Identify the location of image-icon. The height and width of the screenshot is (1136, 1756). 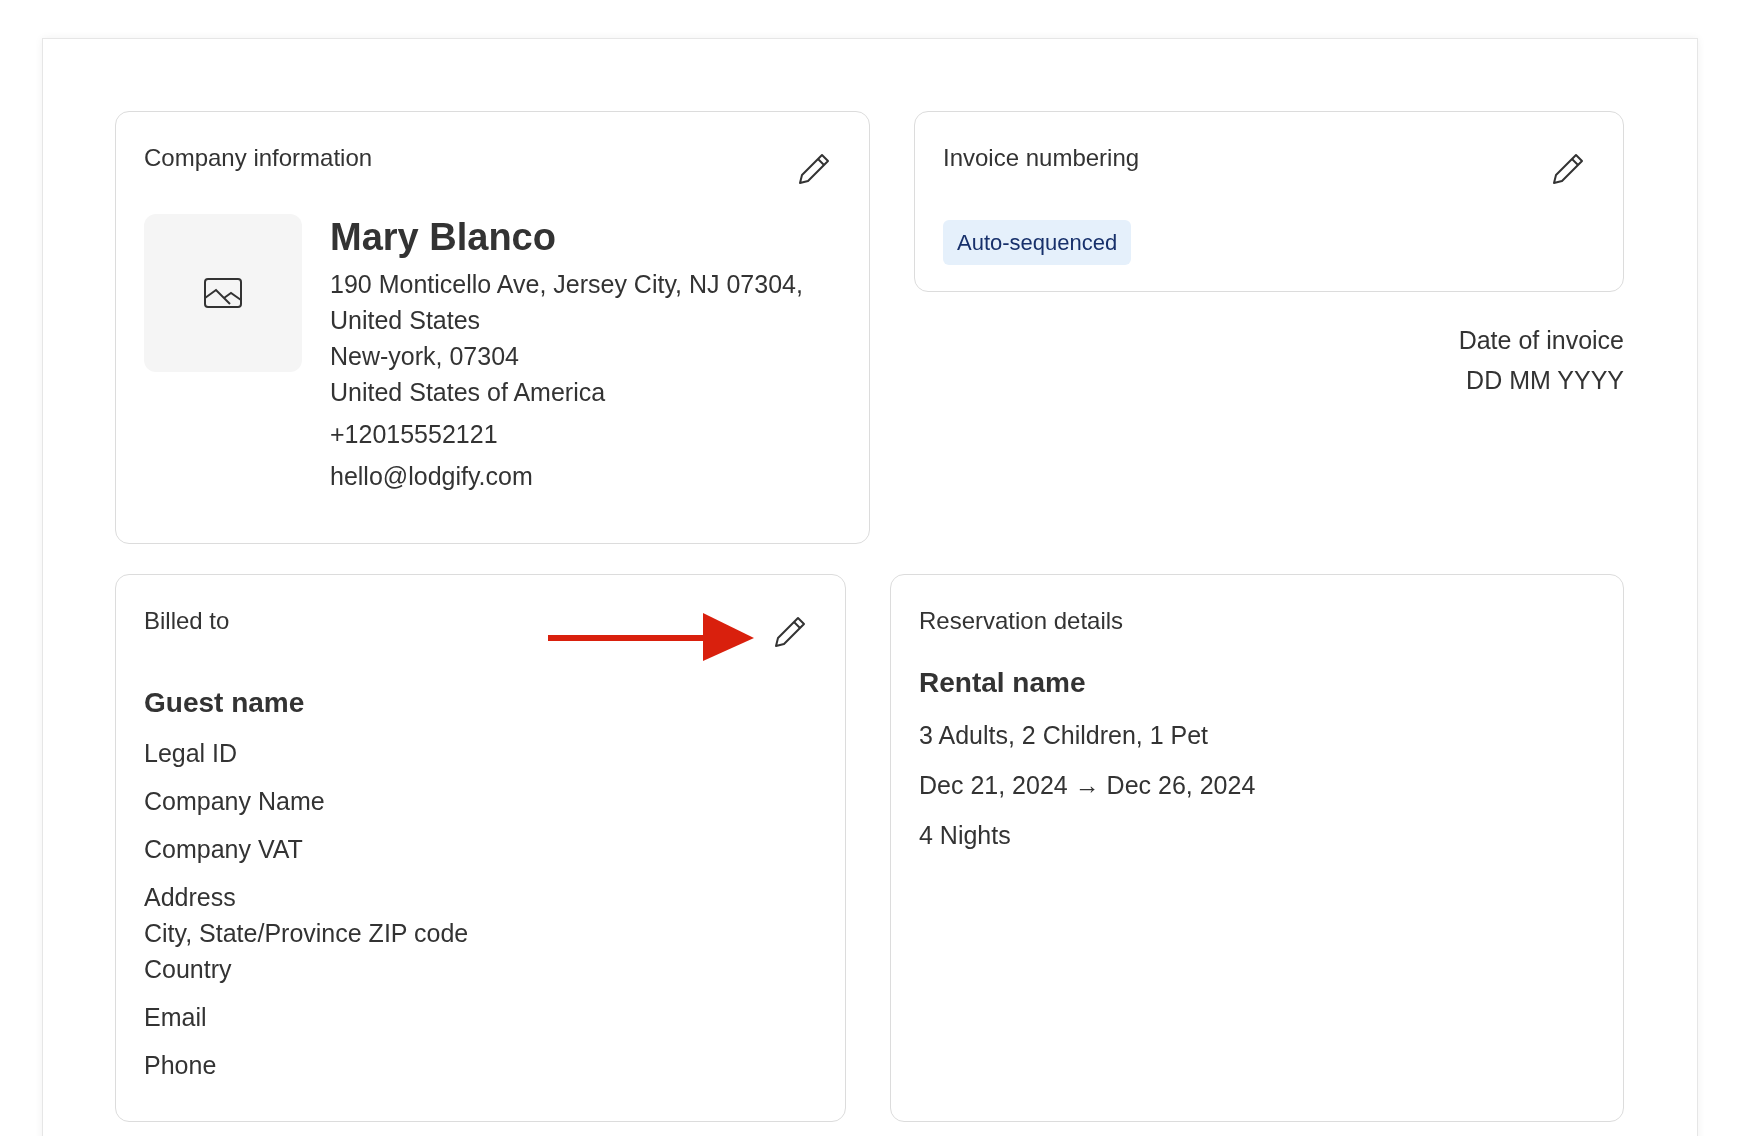
(223, 293).